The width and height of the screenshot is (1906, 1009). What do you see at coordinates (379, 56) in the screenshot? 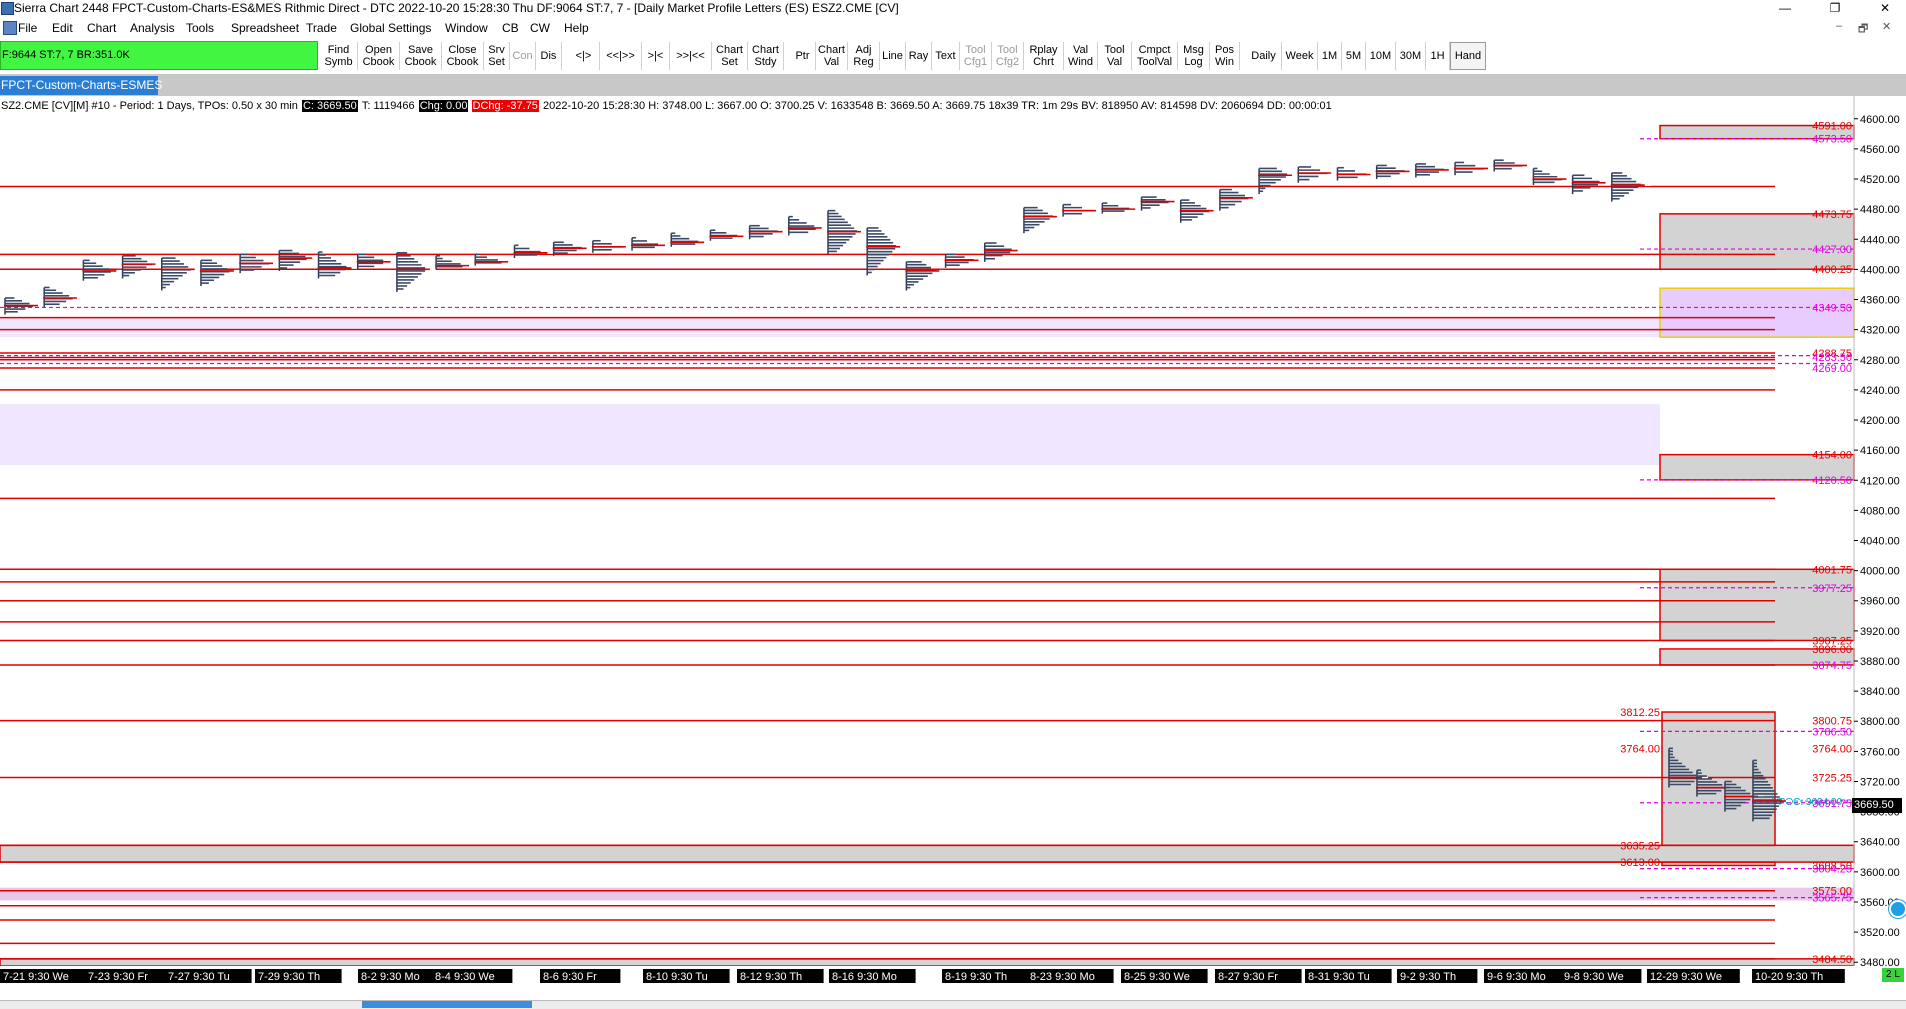
I see `toolbar-button-open-cbook: Open Cbook` at bounding box center [379, 56].